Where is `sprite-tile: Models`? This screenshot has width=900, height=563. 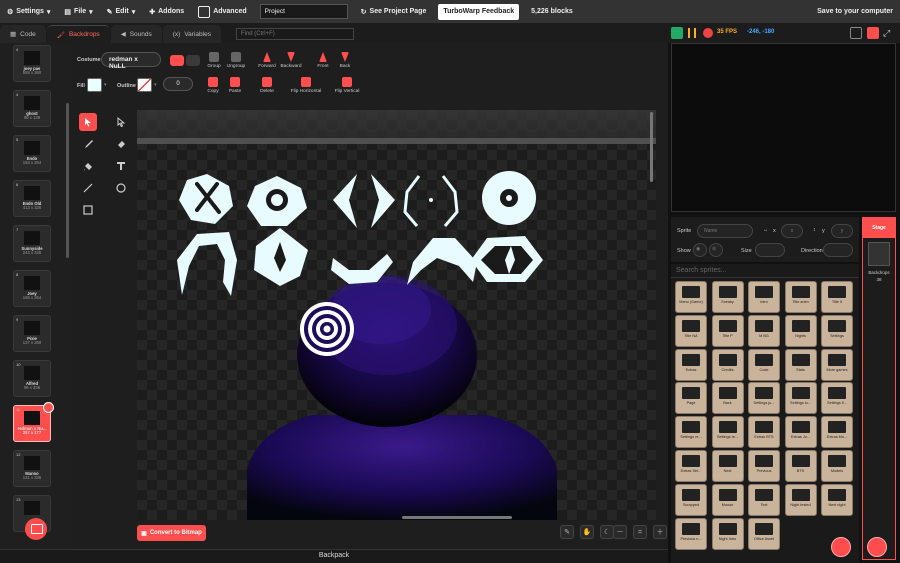
sprite-tile: Models is located at coordinates (837, 466).